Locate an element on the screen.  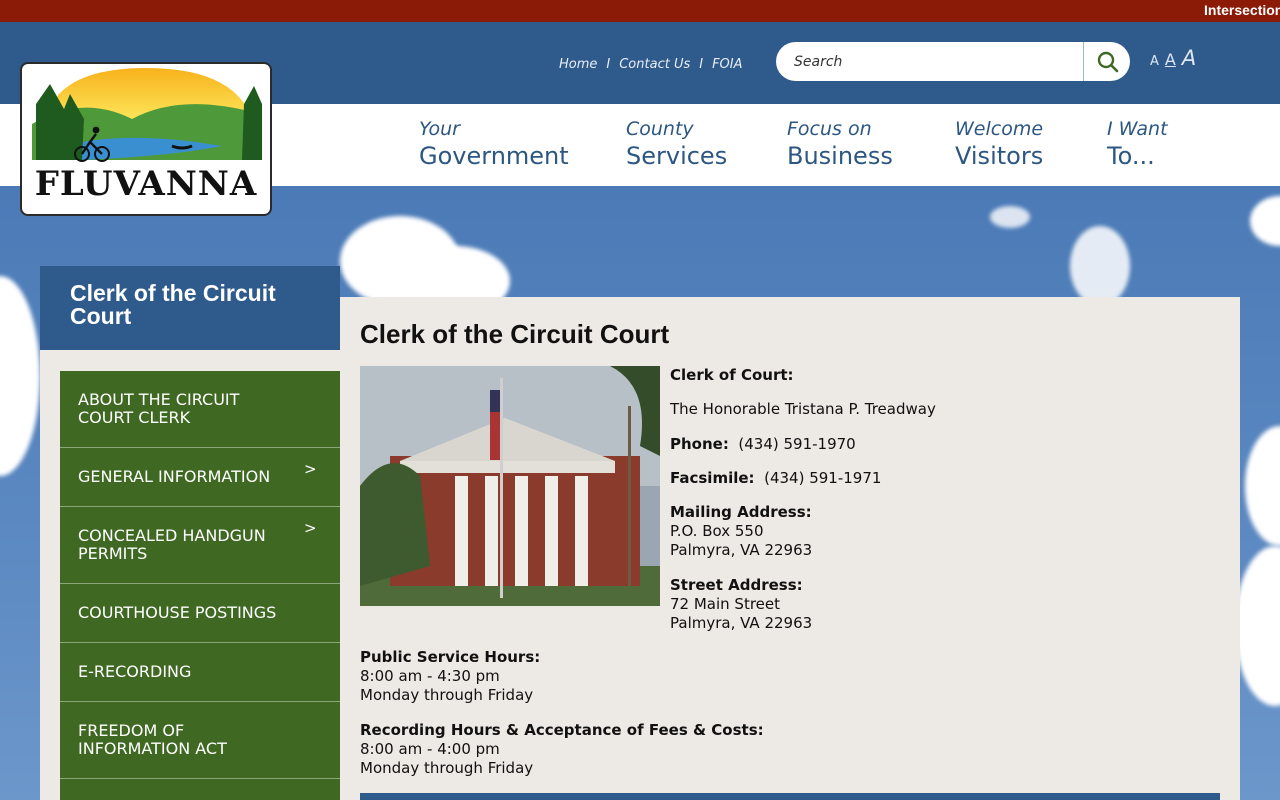
sidebar-item-foia: Freedom of Information Act is located at coordinates (200, 740).